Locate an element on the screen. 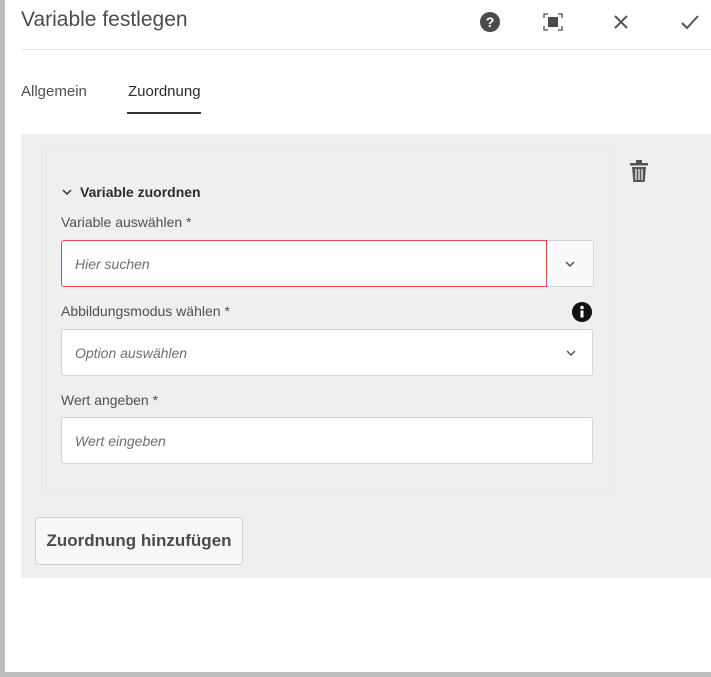  mode-label: Abbildungsmodus wählen * is located at coordinates (145, 311).